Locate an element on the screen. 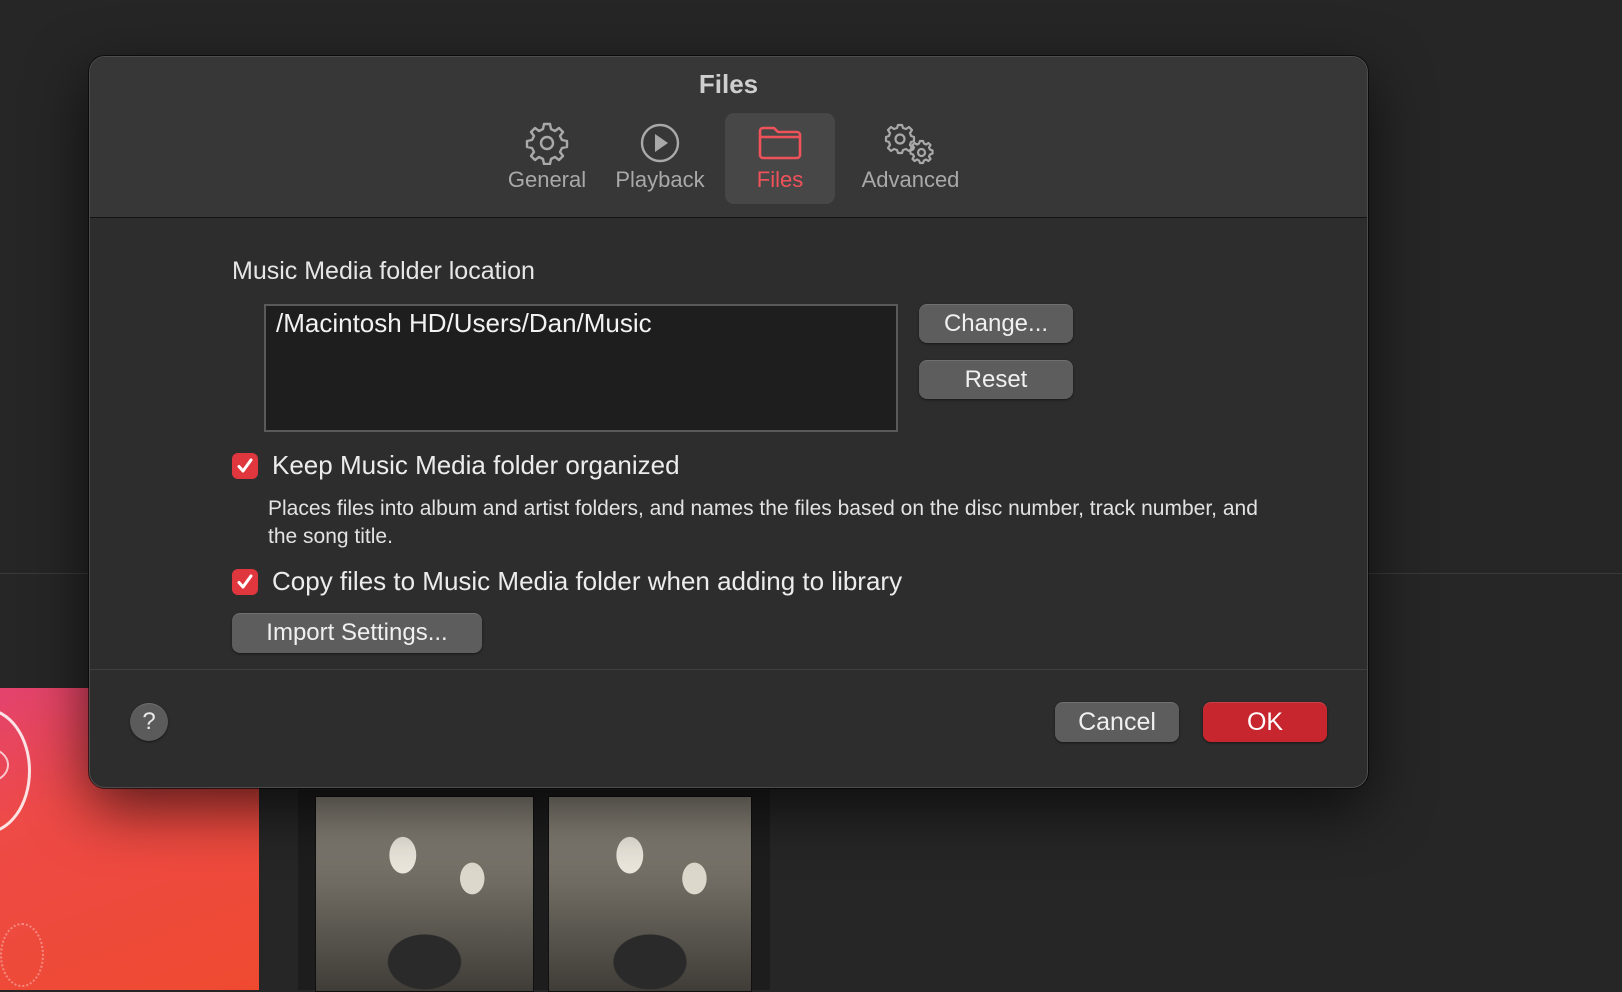  media-folder-path-field: /Macintosh HD/Users/Dan/Music is located at coordinates (581, 368).